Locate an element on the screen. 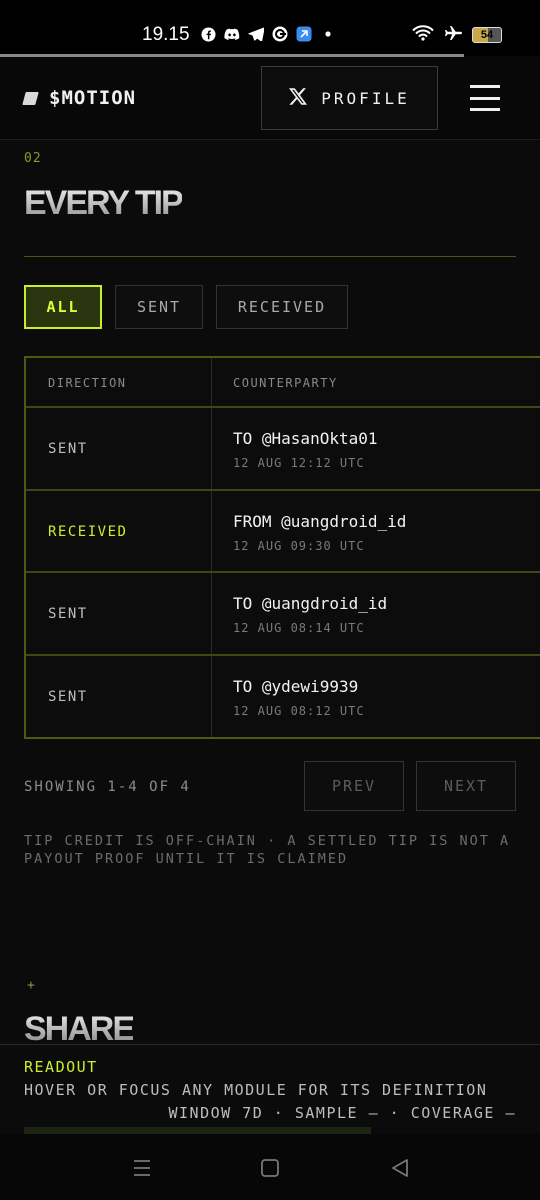 The height and width of the screenshot is (1200, 540). column-header-direction: DIRECTION is located at coordinates (87, 383).